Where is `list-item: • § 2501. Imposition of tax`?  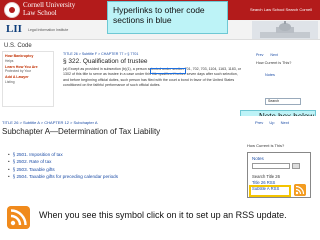
list-item: • § 2501. Imposition of tax is located at coordinates (63, 154).